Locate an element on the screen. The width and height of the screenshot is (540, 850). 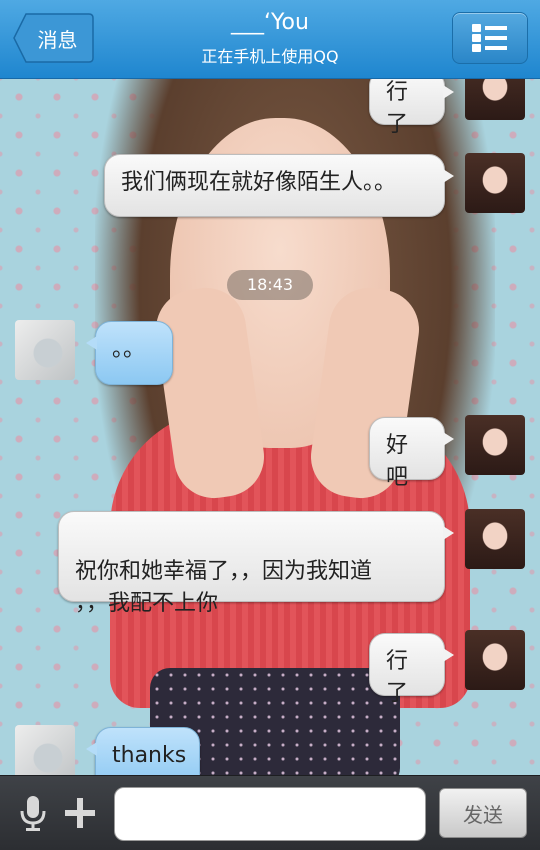
list-menu-button is located at coordinates (490, 38).